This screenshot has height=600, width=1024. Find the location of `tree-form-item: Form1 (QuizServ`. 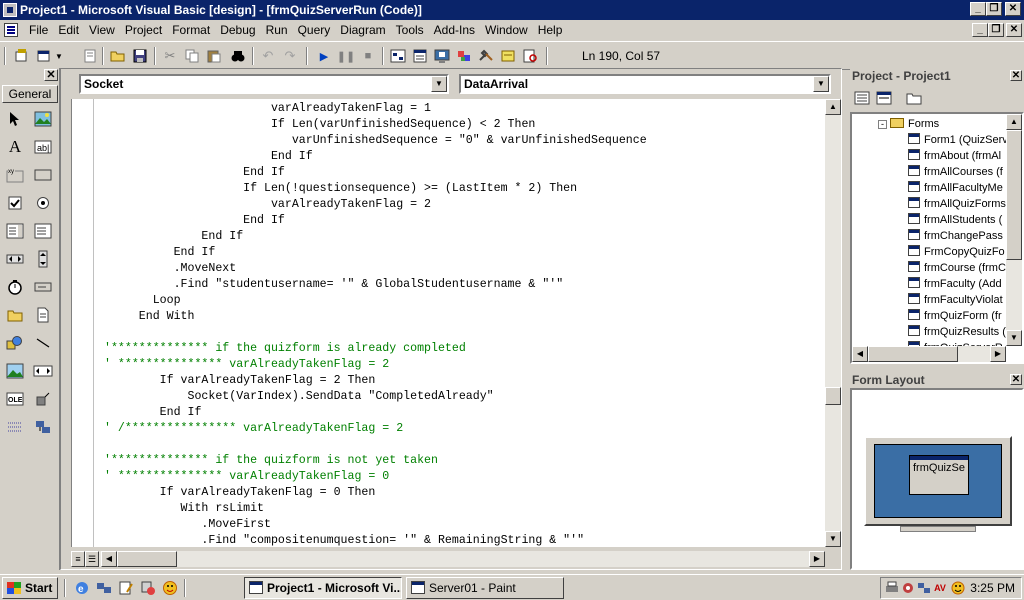

tree-form-item: Form1 (QuizServ is located at coordinates (958, 140).